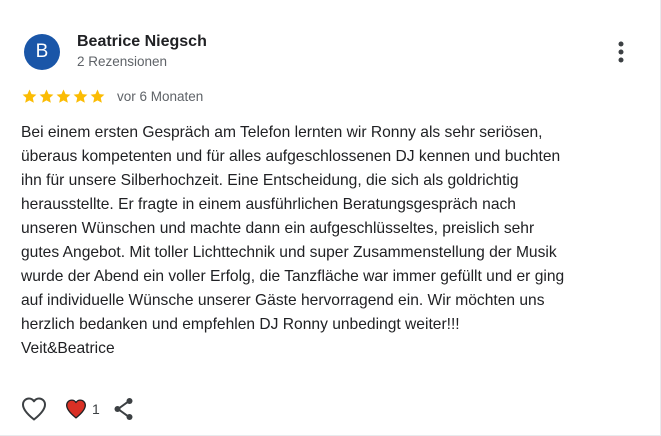  What do you see at coordinates (112, 96) in the screenshot?
I see `rating-row: vor 6 Monaten` at bounding box center [112, 96].